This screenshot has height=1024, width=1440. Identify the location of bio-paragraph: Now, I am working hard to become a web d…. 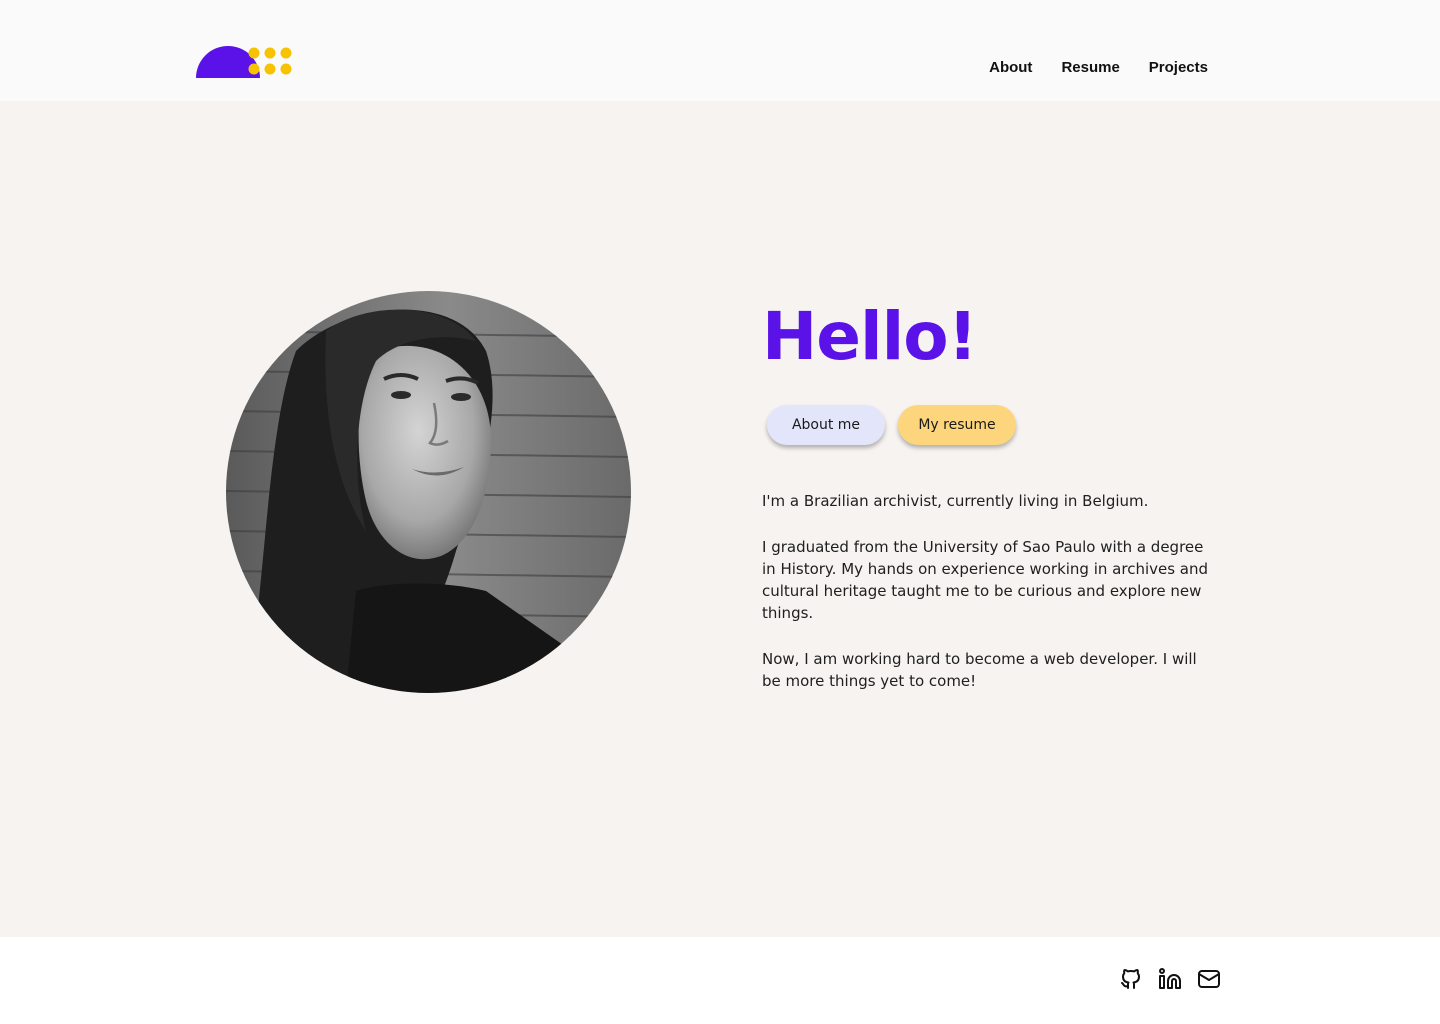
(979, 670).